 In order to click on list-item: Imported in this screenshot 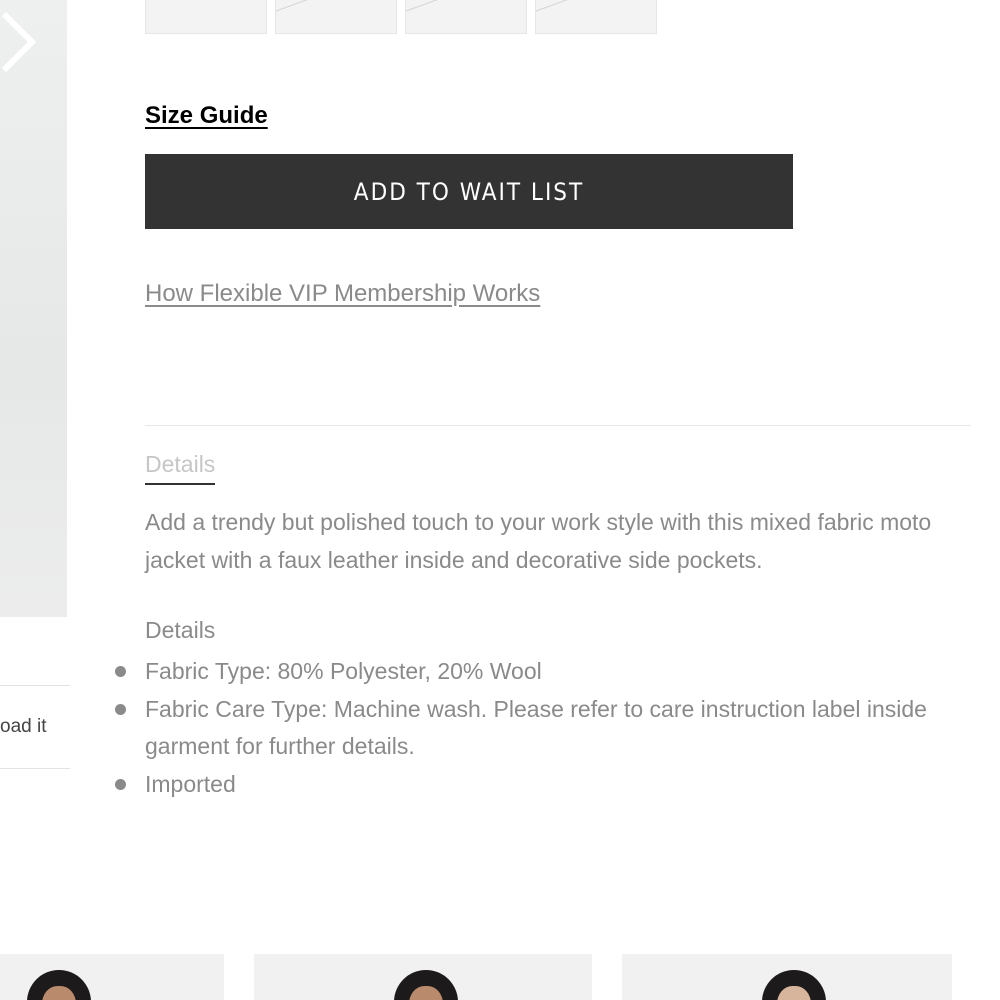, I will do `click(540, 785)`.